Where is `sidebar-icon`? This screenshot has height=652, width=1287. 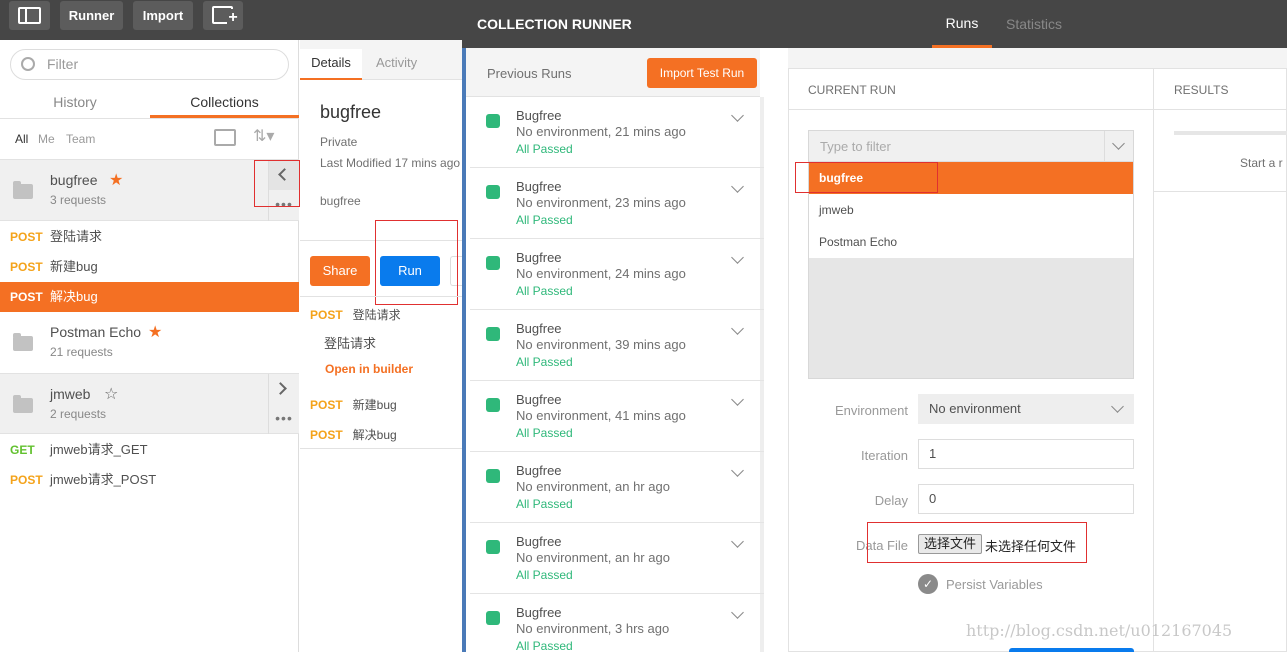 sidebar-icon is located at coordinates (29, 15).